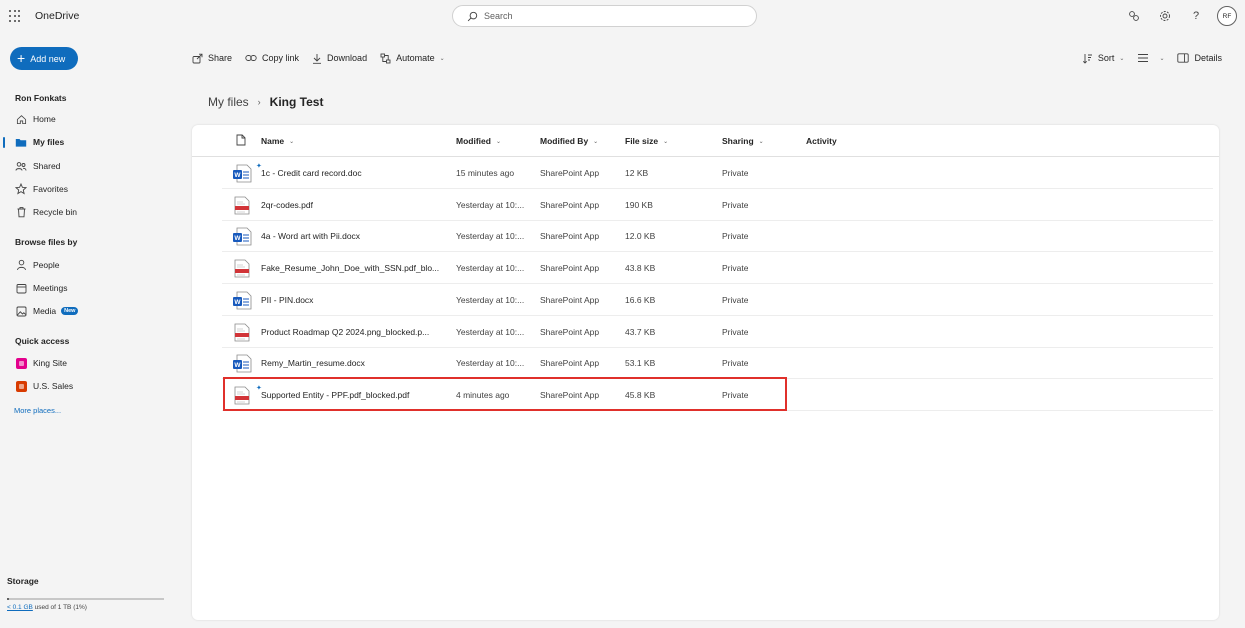  Describe the element at coordinates (20, 607) in the screenshot. I see `storage-usage-link: < 0.1 GB` at that location.